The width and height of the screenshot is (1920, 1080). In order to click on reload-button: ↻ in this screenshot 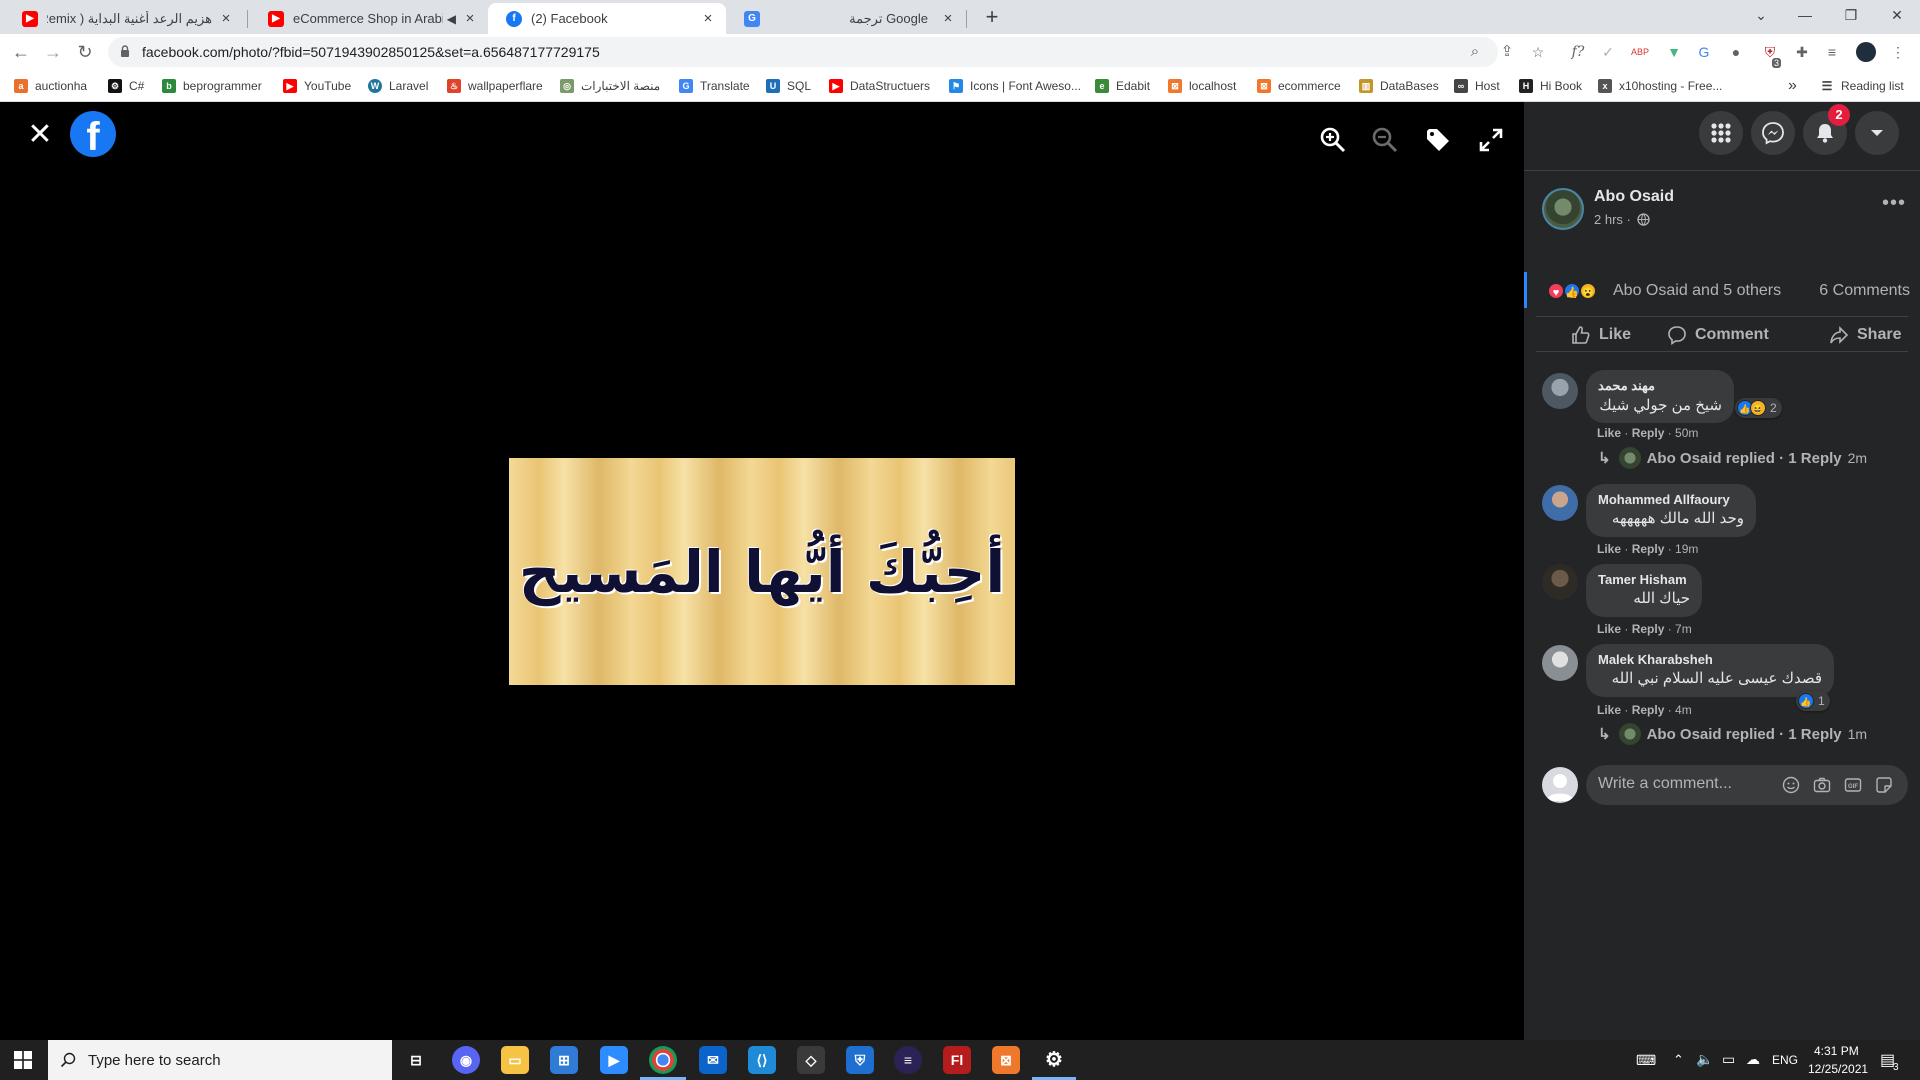, I will do `click(85, 52)`.